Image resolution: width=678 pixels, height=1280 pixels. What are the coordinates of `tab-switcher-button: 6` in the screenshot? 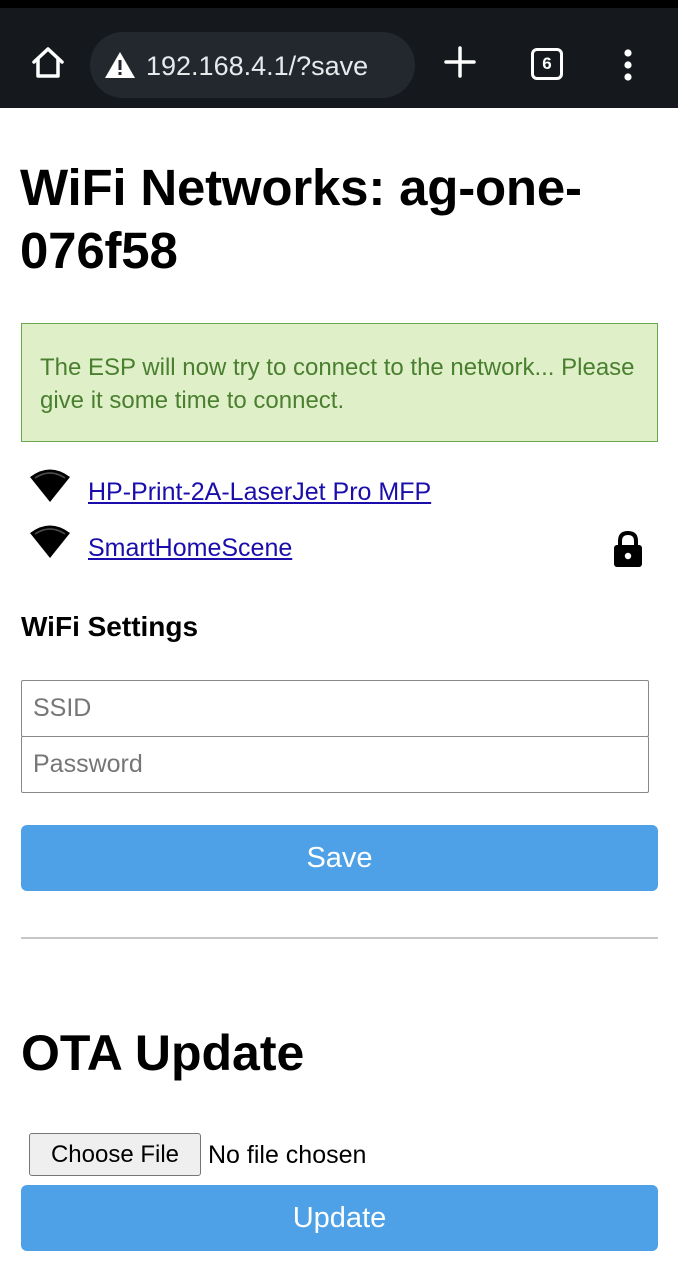 It's located at (547, 64).